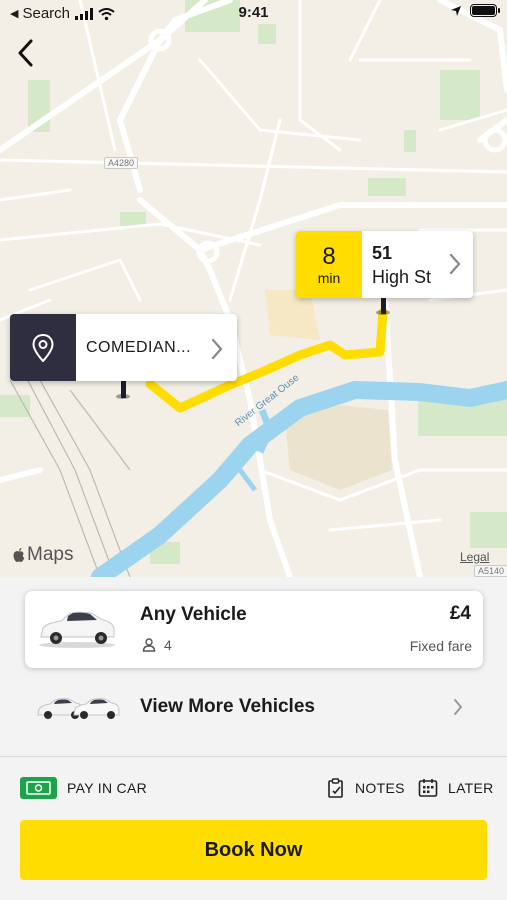 This screenshot has height=900, width=507. I want to click on vehicle-seats: 4, so click(157, 645).